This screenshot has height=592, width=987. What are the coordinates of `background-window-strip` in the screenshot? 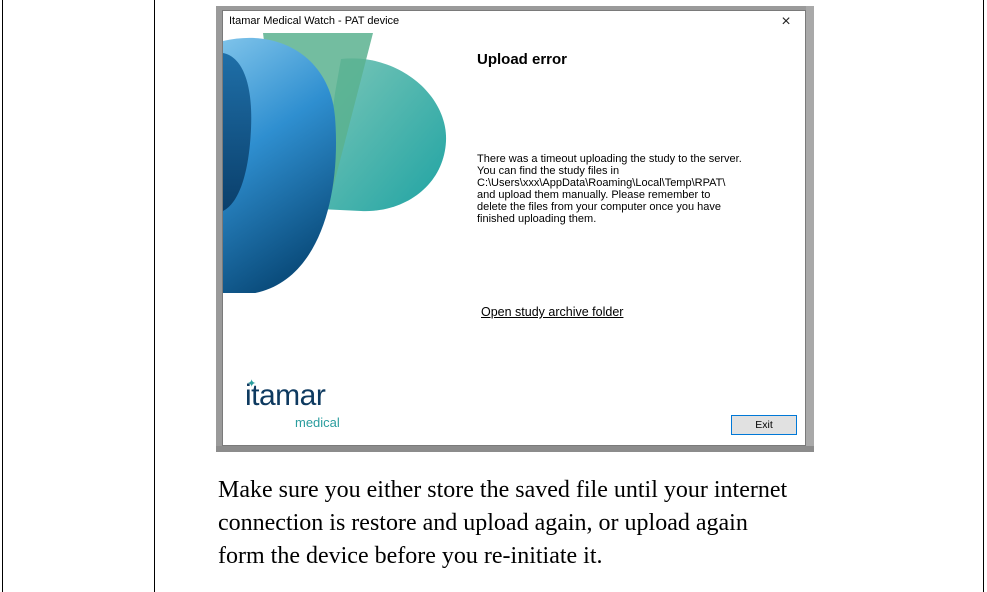 It's located at (810, 229).